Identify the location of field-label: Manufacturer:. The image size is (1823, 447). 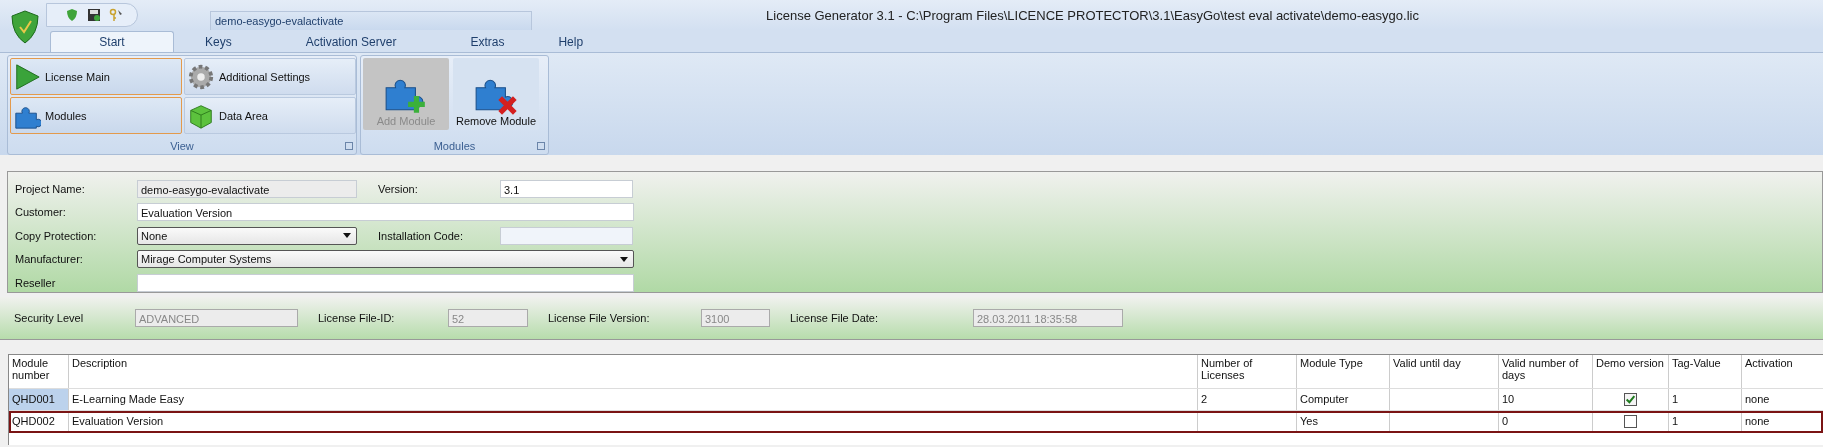
(49, 259).